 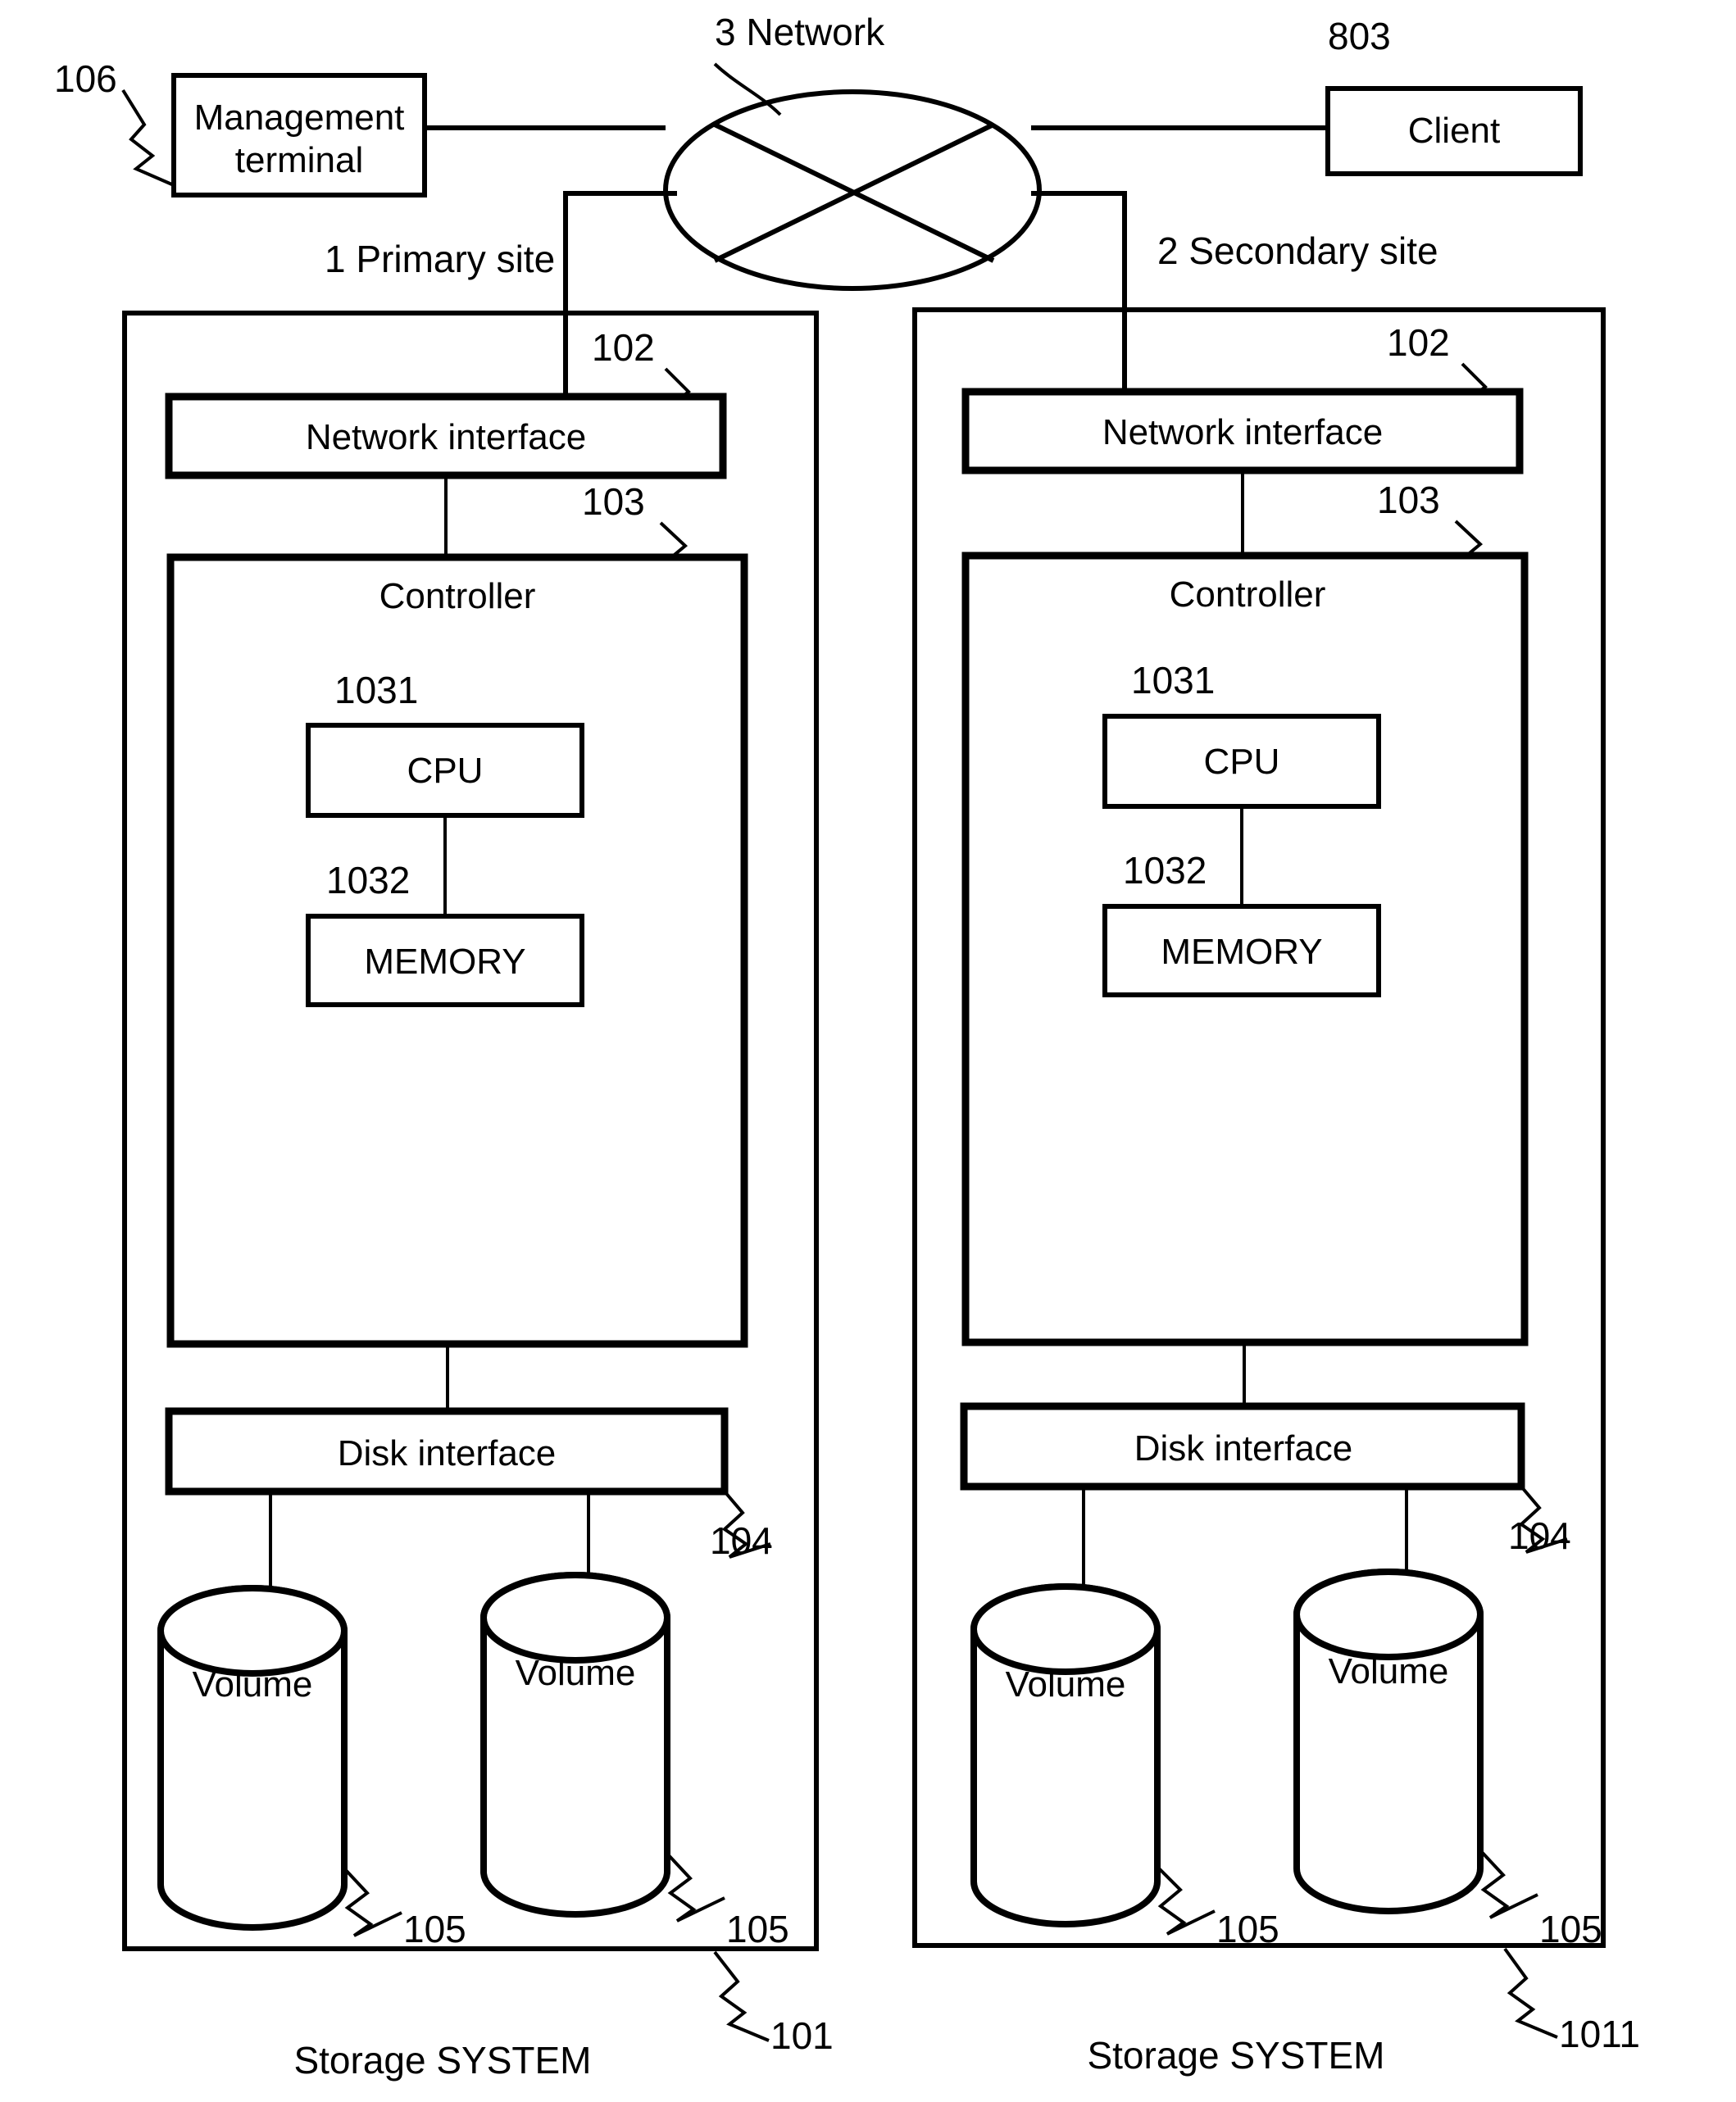 What do you see at coordinates (1408, 500) in the screenshot?
I see `secondary-ref-103-label: 103` at bounding box center [1408, 500].